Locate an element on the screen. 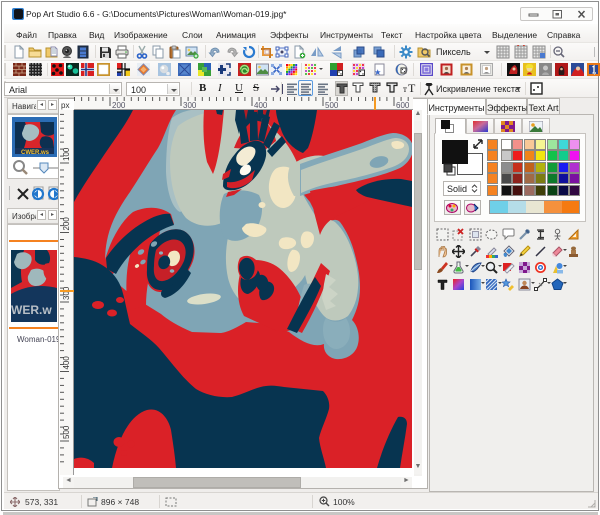  svg-text: 600 is located at coordinates (403, 105).